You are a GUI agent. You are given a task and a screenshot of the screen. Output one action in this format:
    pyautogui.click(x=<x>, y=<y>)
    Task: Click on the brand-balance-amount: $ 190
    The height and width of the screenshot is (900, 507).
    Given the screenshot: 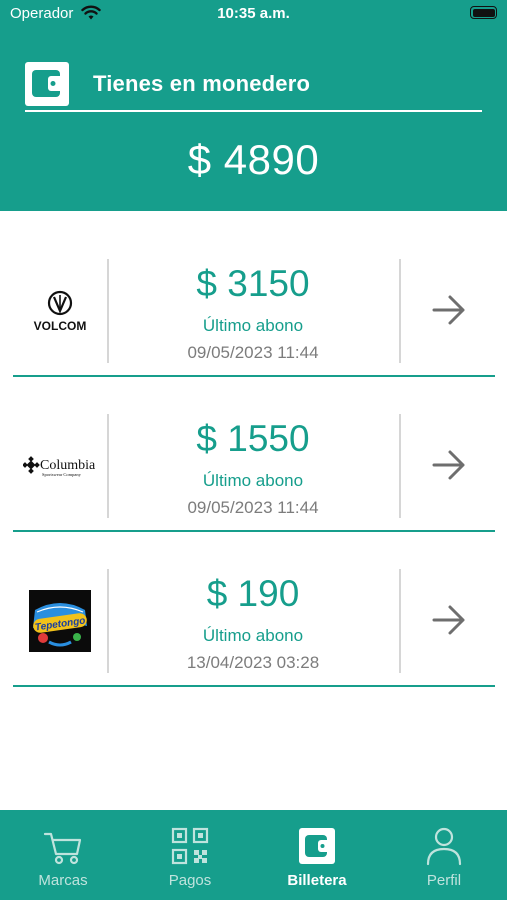 What is the action you would take?
    pyautogui.click(x=253, y=593)
    